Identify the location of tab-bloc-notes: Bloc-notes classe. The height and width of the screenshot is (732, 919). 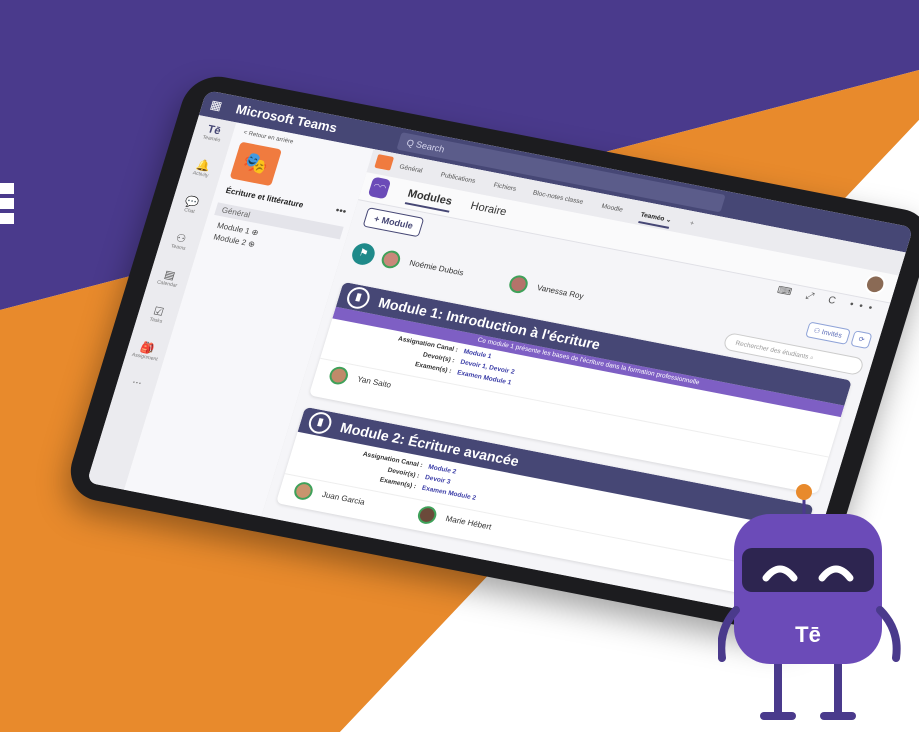
(558, 197).